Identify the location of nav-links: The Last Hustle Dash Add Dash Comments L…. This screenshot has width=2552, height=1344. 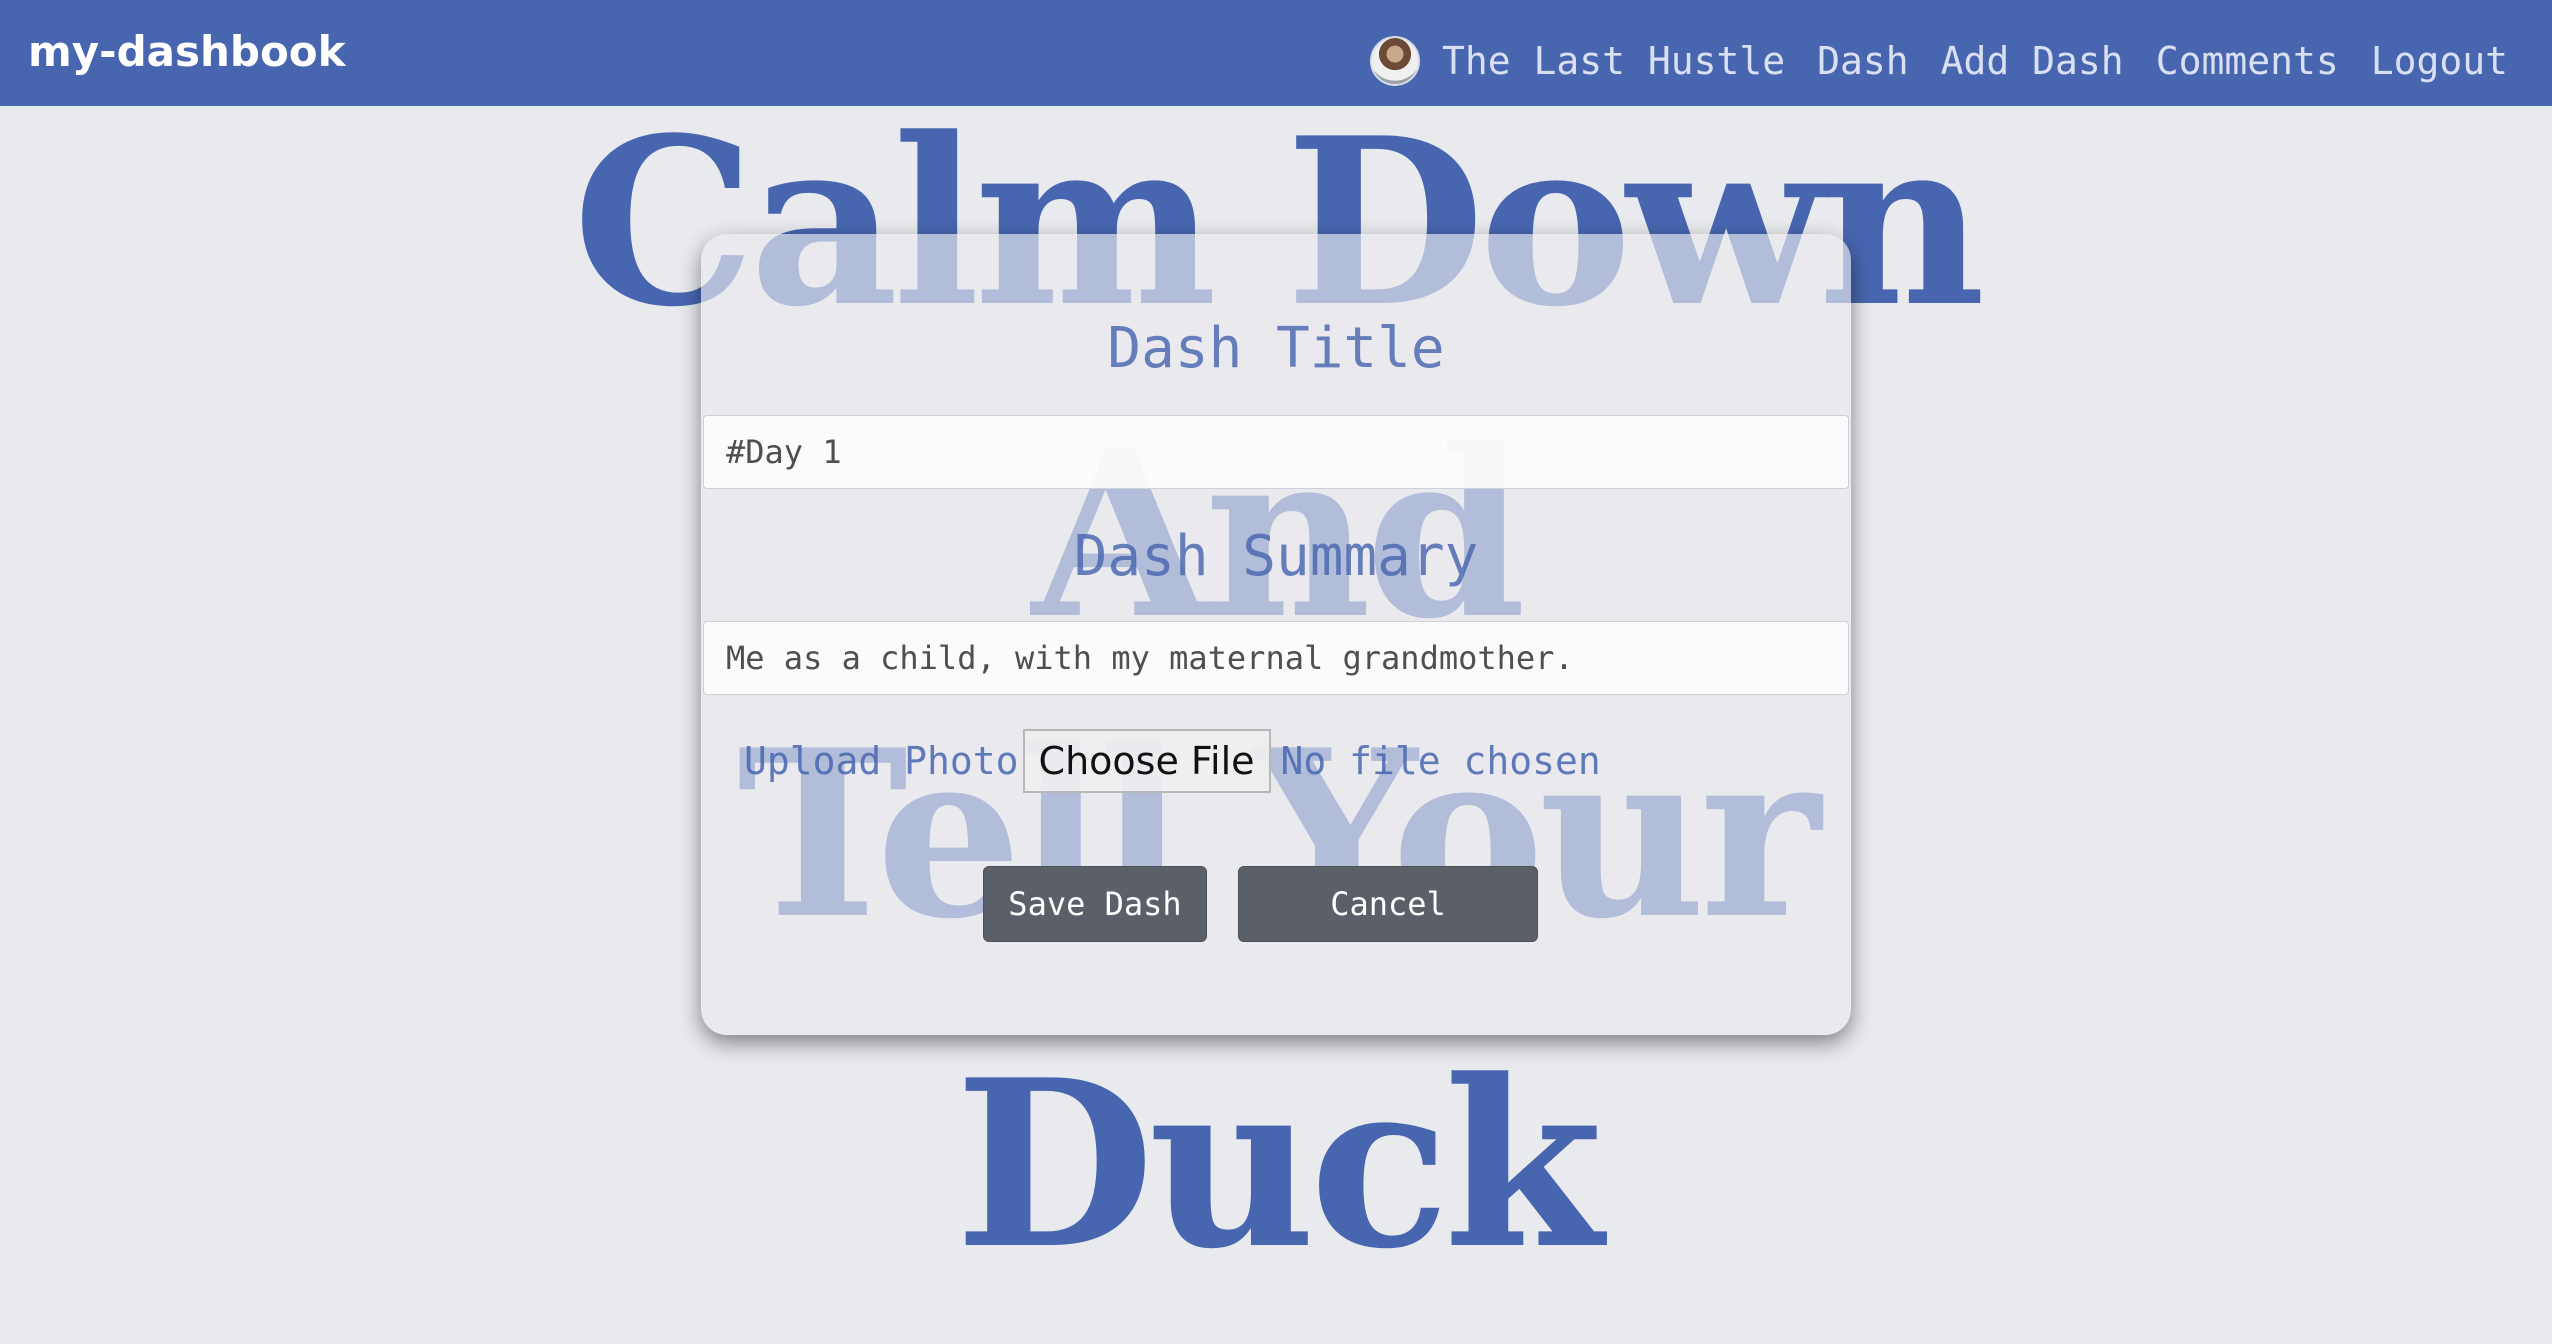
(1938, 61).